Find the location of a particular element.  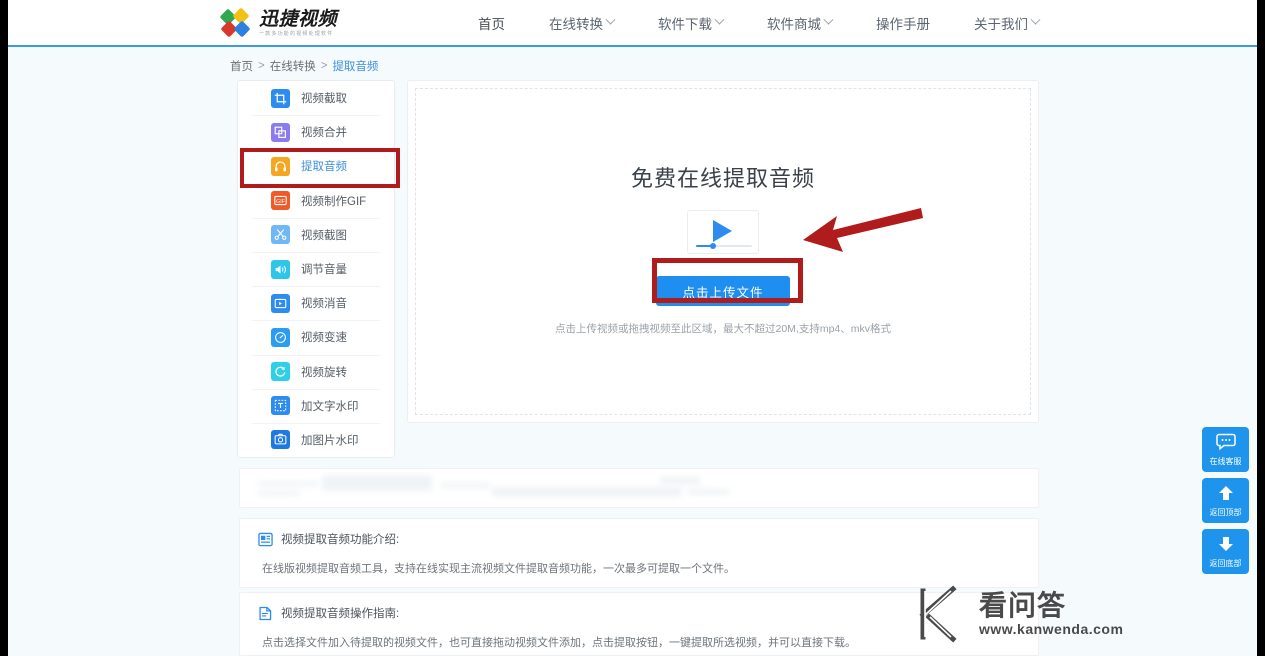

nav-item-label: 软件商城 is located at coordinates (794, 24).